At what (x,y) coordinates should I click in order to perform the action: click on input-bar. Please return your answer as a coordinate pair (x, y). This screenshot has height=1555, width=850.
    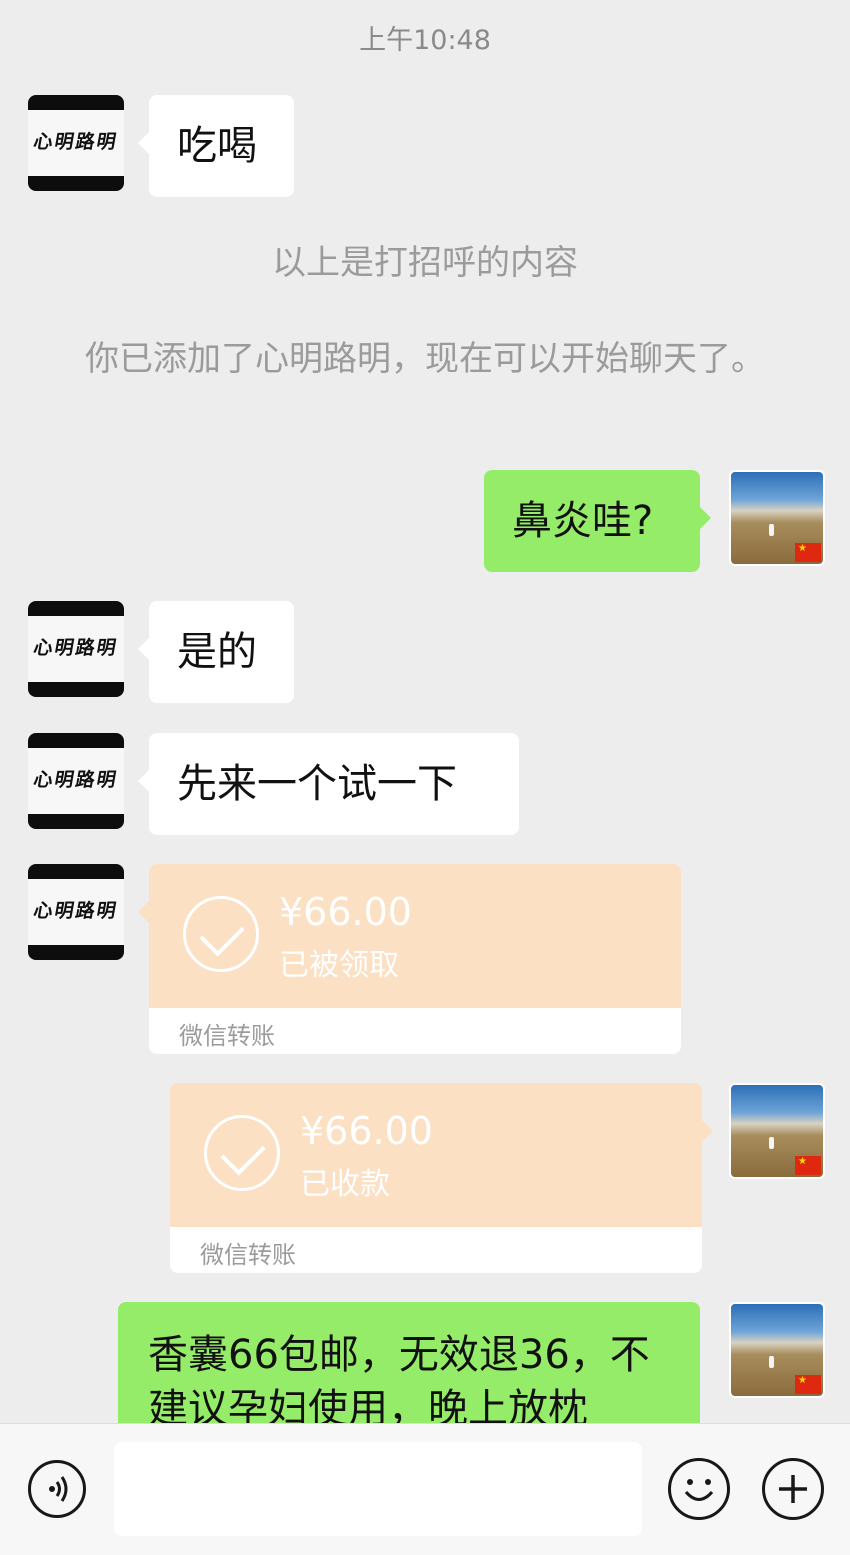
    Looking at the image, I should click on (425, 1489).